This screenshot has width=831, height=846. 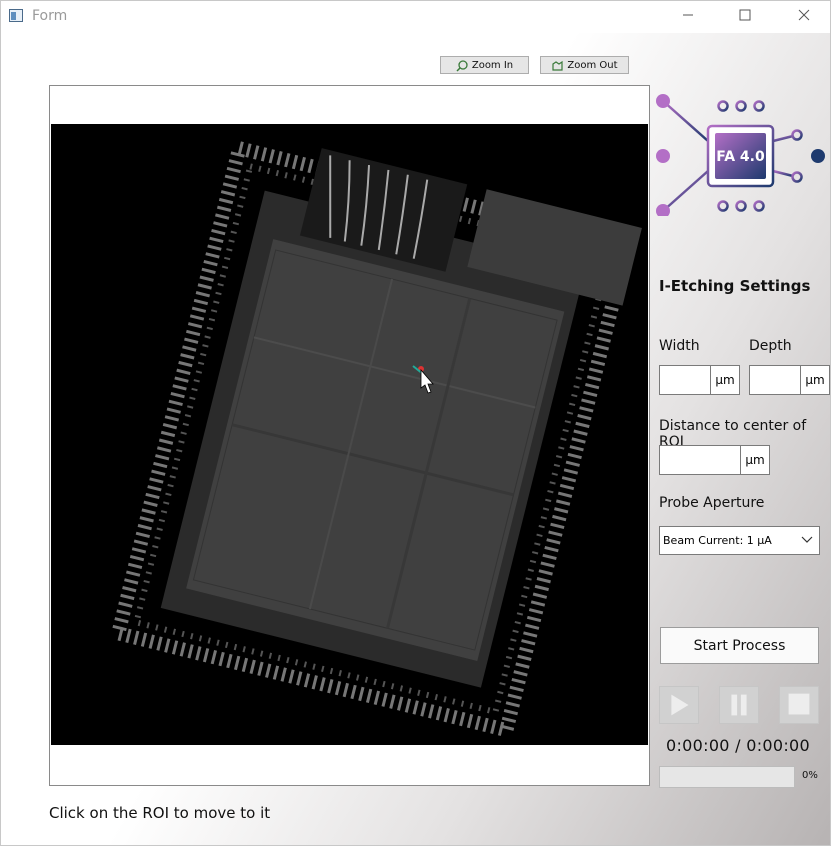 I want to click on width-label: Width, so click(x=679, y=346).